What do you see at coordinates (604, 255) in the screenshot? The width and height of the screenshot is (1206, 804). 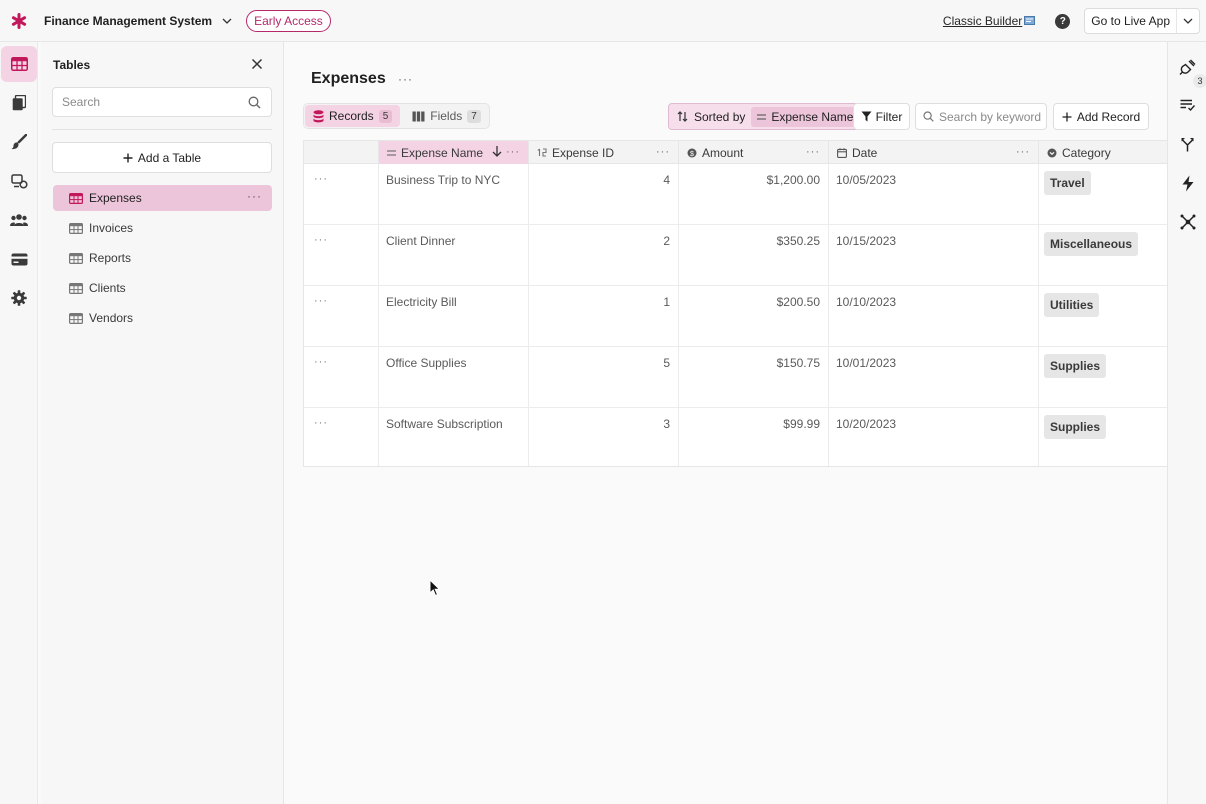 I see `expense-id-cell: 2` at bounding box center [604, 255].